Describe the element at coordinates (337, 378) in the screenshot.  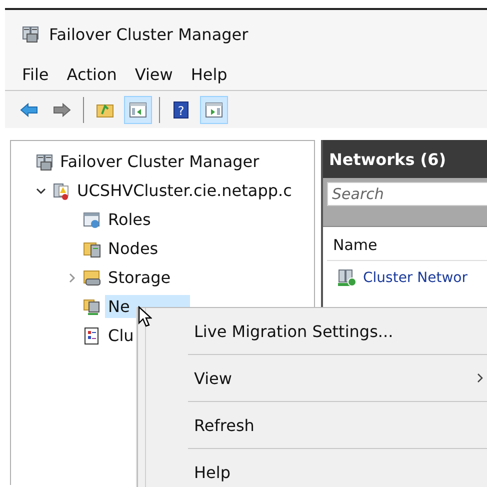
I see `context-menu-item: View` at that location.